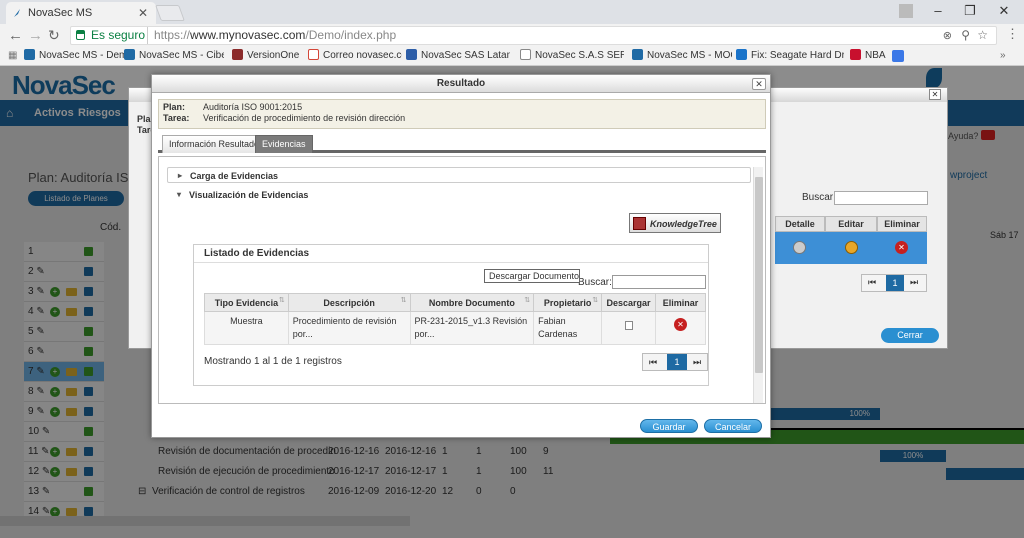 Image resolution: width=1024 pixels, height=538 pixels. I want to click on translate-bookmark-icon, so click(898, 56).